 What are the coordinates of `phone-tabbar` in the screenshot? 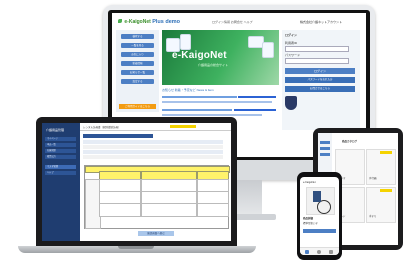 It's located at (319, 251).